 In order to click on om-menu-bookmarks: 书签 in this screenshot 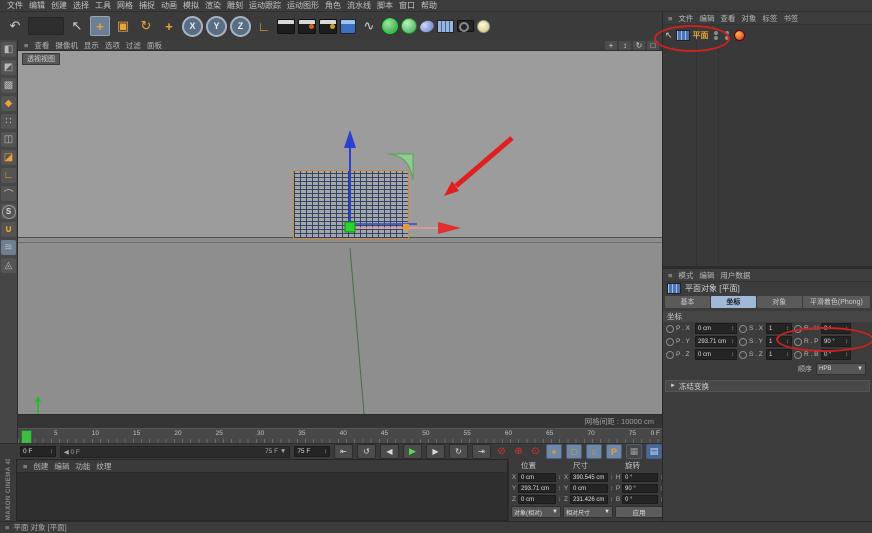, I will do `click(790, 18)`.